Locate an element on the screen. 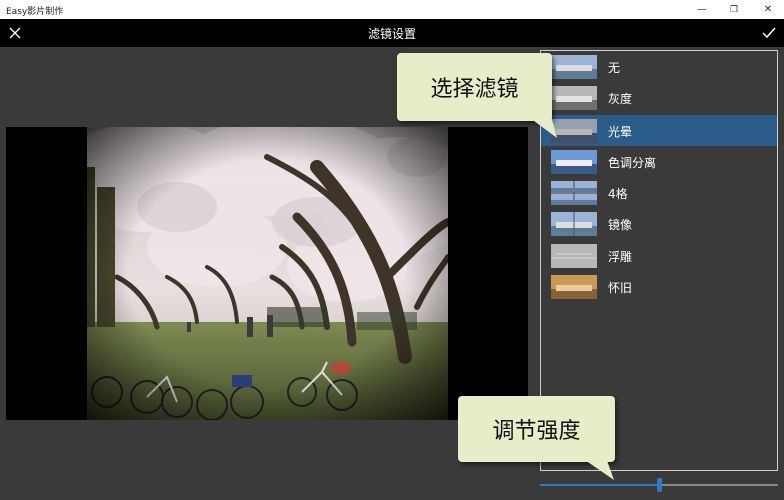 The width and height of the screenshot is (784, 500). filter-label: 怀旧 is located at coordinates (620, 288).